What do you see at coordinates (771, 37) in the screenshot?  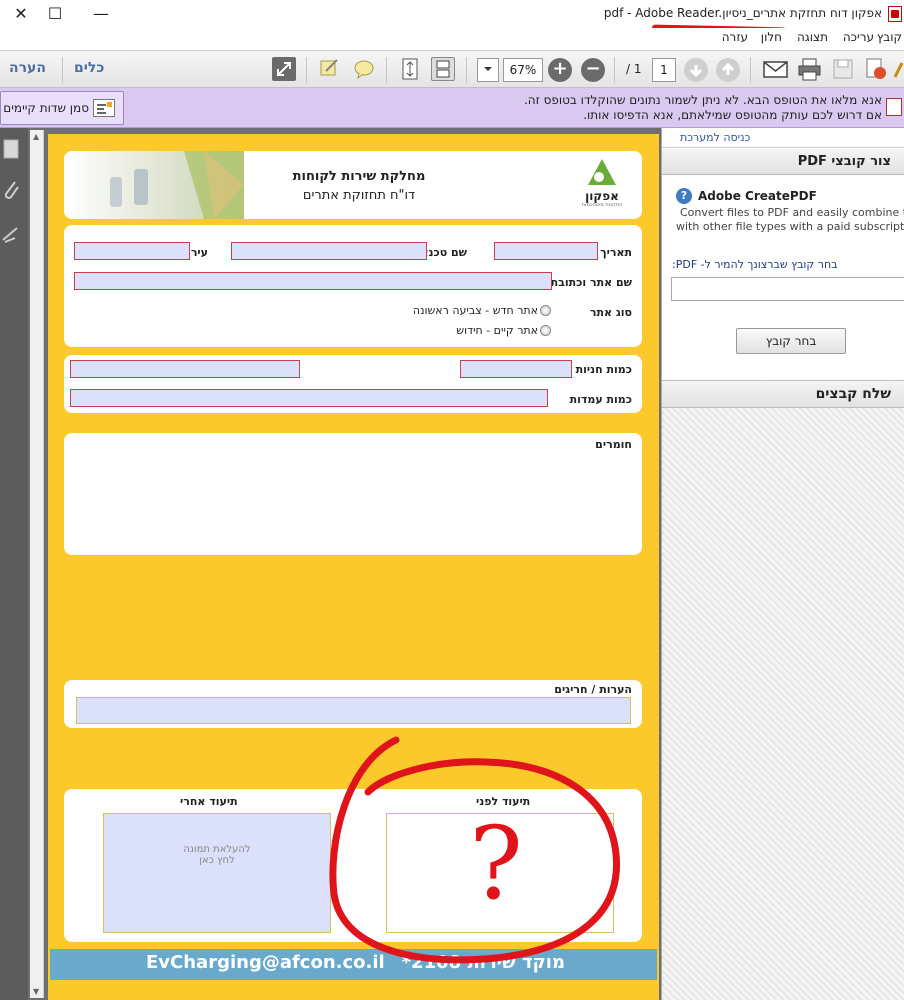 I see `menu-window: חלון` at bounding box center [771, 37].